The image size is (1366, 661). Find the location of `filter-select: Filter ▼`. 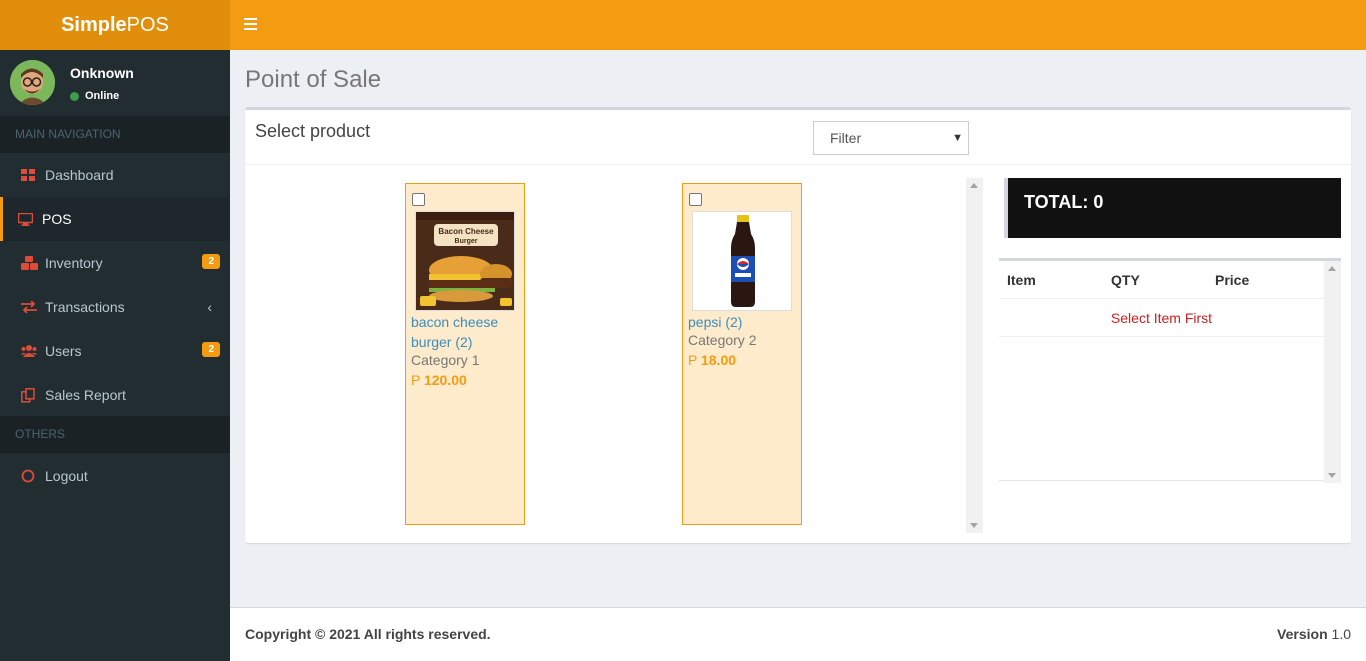

filter-select: Filter ▼ is located at coordinates (891, 138).